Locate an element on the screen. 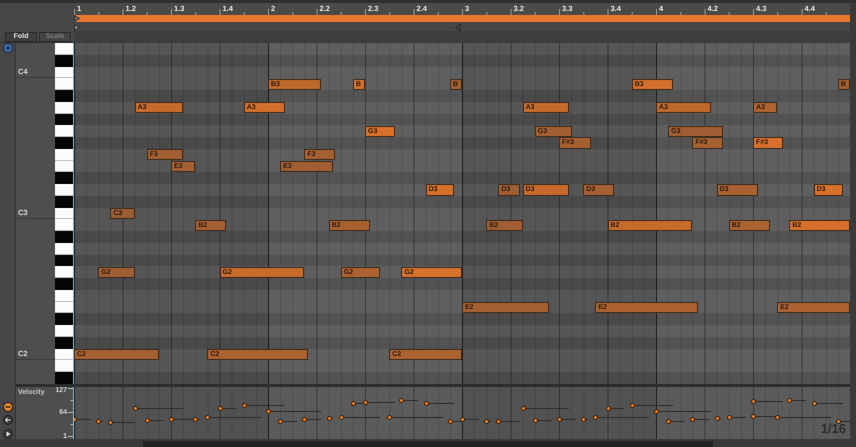 Image resolution: width=856 pixels, height=447 pixels. velocity-scale-ticks is located at coordinates (70, 413).